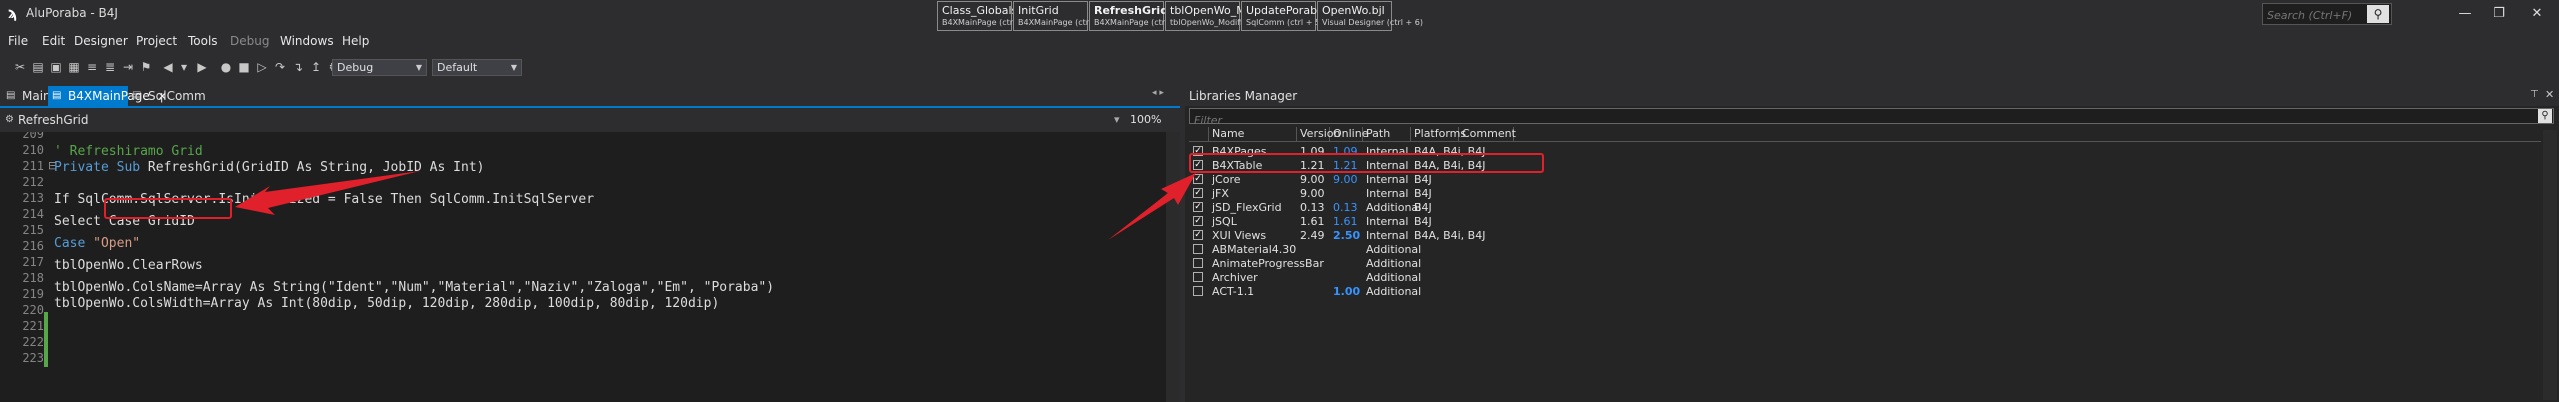 This screenshot has width=2559, height=402. I want to click on arrow-to-flexgrid-icon, so click(1152, 206).